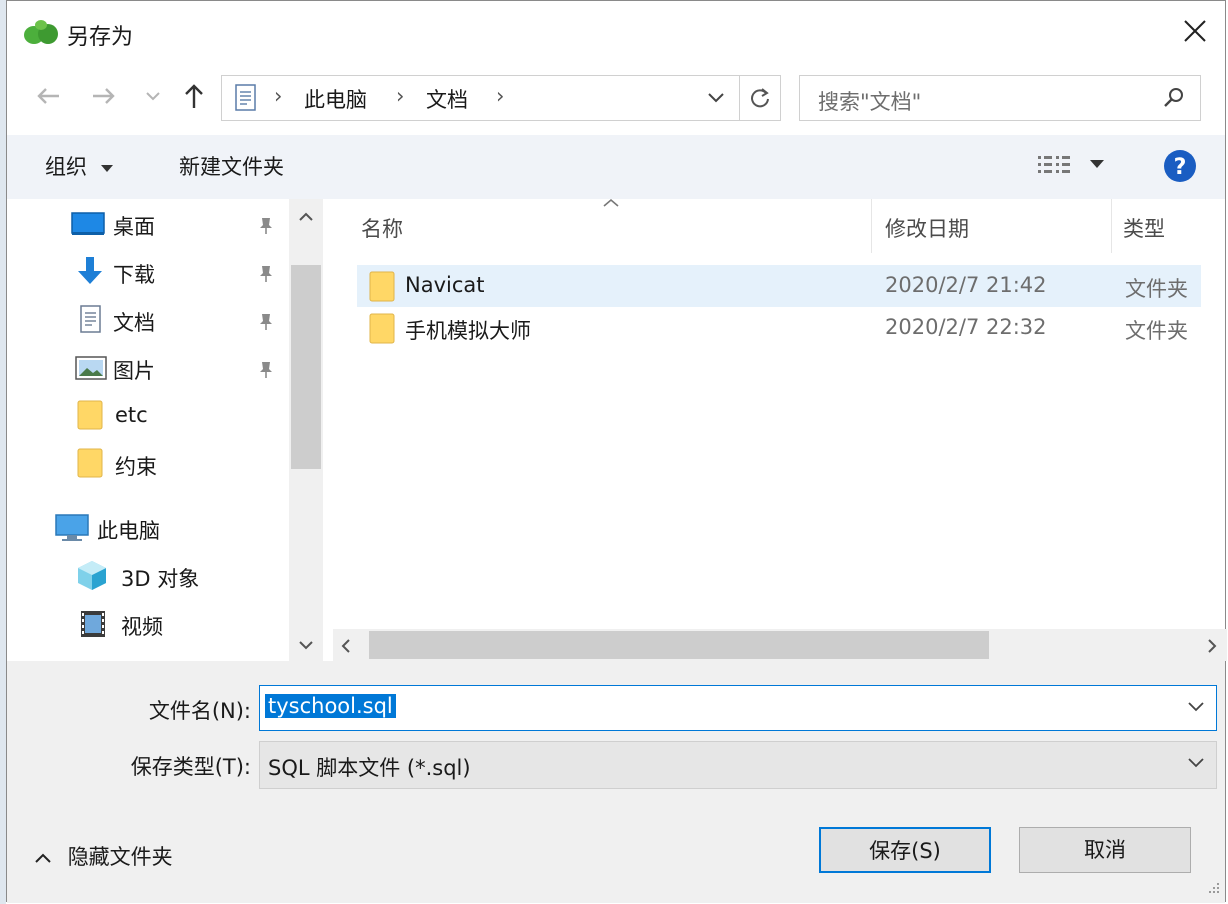  Describe the element at coordinates (176, 271) in the screenshot. I see `sidebar-item-downloads: 下载` at that location.